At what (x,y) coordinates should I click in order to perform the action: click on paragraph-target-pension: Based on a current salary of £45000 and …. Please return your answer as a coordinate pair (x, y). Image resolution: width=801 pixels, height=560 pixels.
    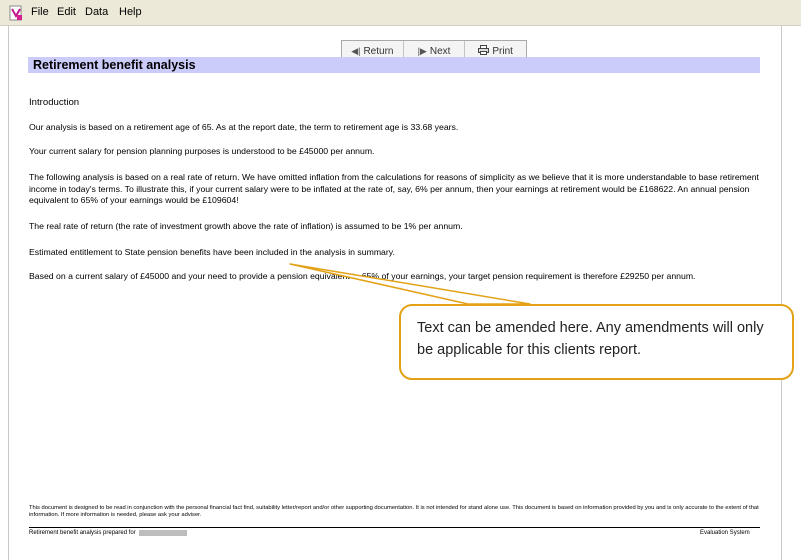
    Looking at the image, I should click on (394, 277).